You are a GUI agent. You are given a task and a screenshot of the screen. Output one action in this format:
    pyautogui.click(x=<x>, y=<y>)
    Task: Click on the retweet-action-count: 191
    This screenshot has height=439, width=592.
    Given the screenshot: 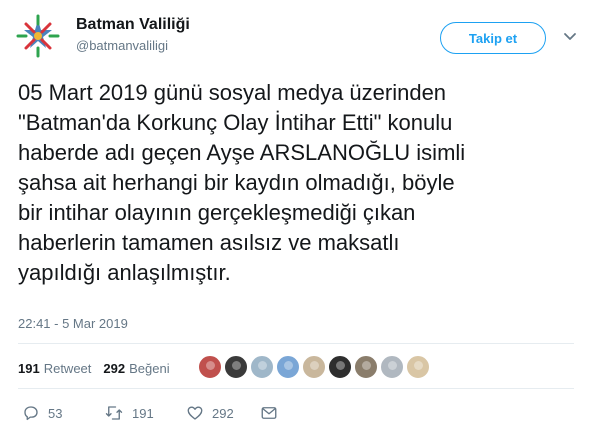 What is the action you would take?
    pyautogui.click(x=143, y=413)
    